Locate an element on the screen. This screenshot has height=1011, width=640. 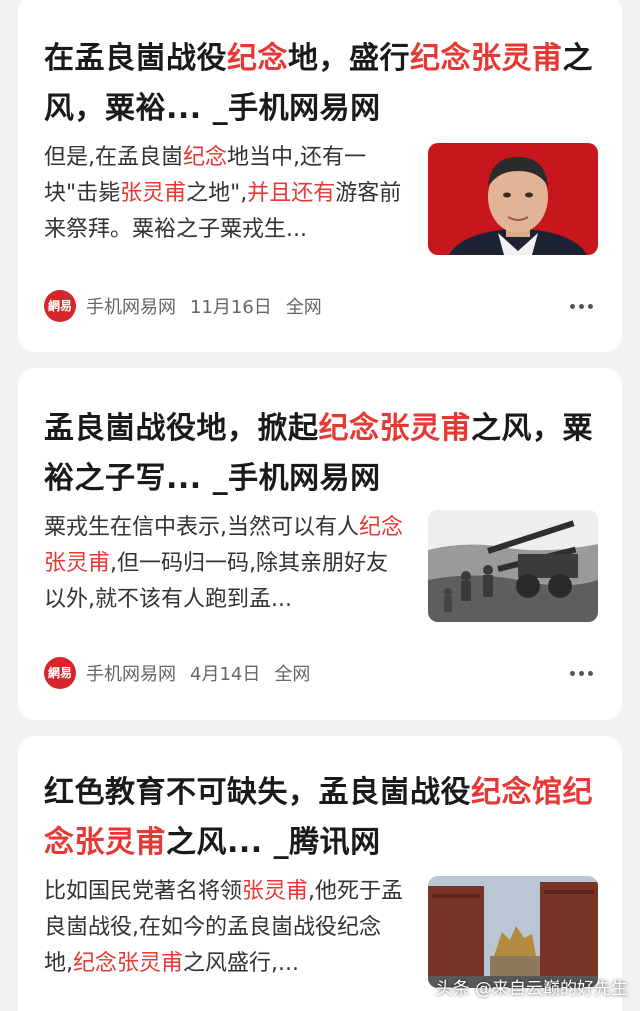
text-segment: 在孟良崮战役 is located at coordinates (135, 58).